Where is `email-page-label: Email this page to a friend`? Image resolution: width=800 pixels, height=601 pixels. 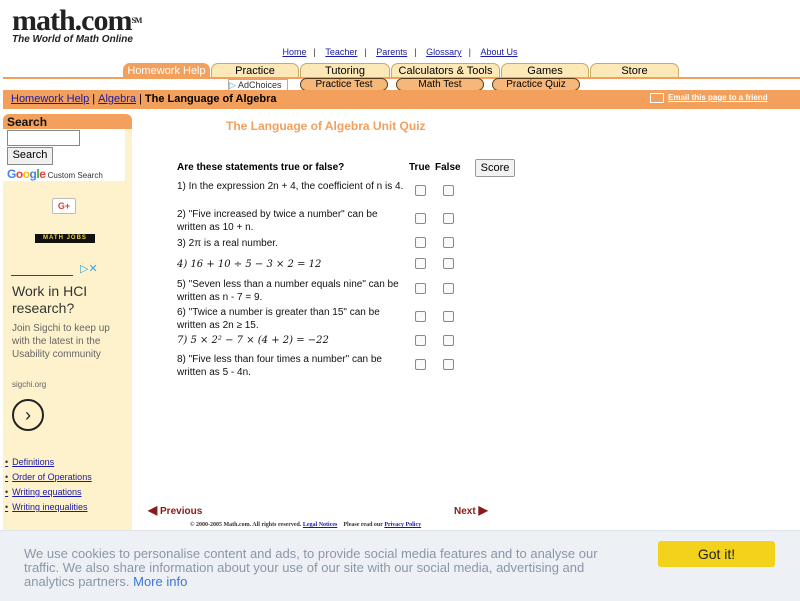 email-page-label: Email this page to a friend is located at coordinates (718, 98).